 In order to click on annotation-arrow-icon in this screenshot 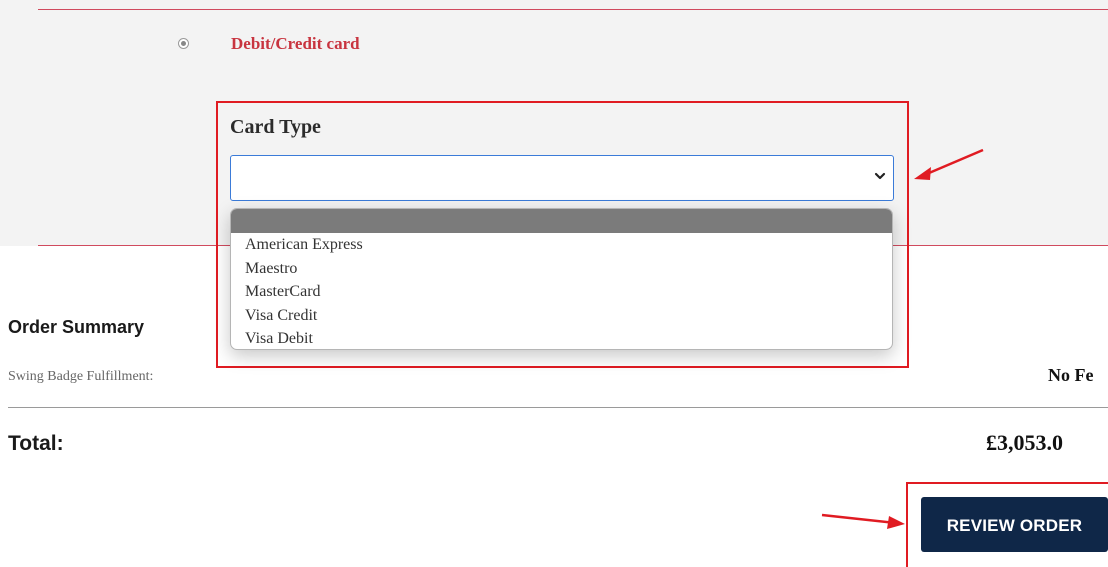, I will do `click(863, 521)`.